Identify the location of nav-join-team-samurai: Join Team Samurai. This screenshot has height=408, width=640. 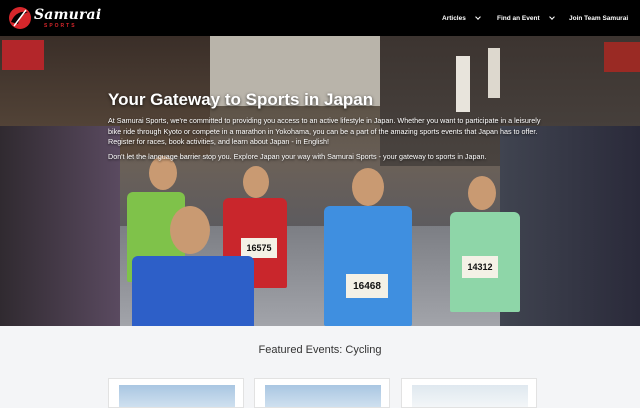
(598, 18).